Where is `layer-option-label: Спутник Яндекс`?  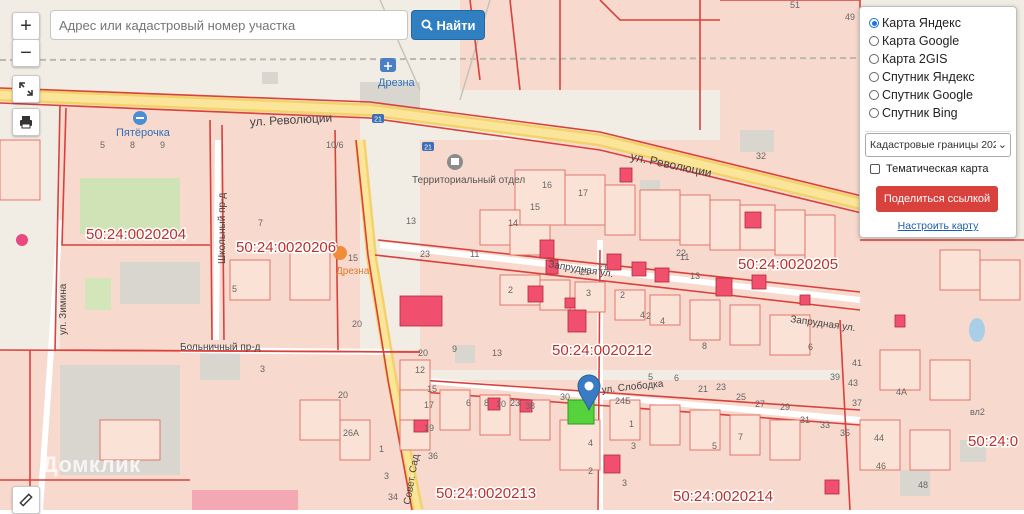 layer-option-label: Спутник Яндекс is located at coordinates (928, 77).